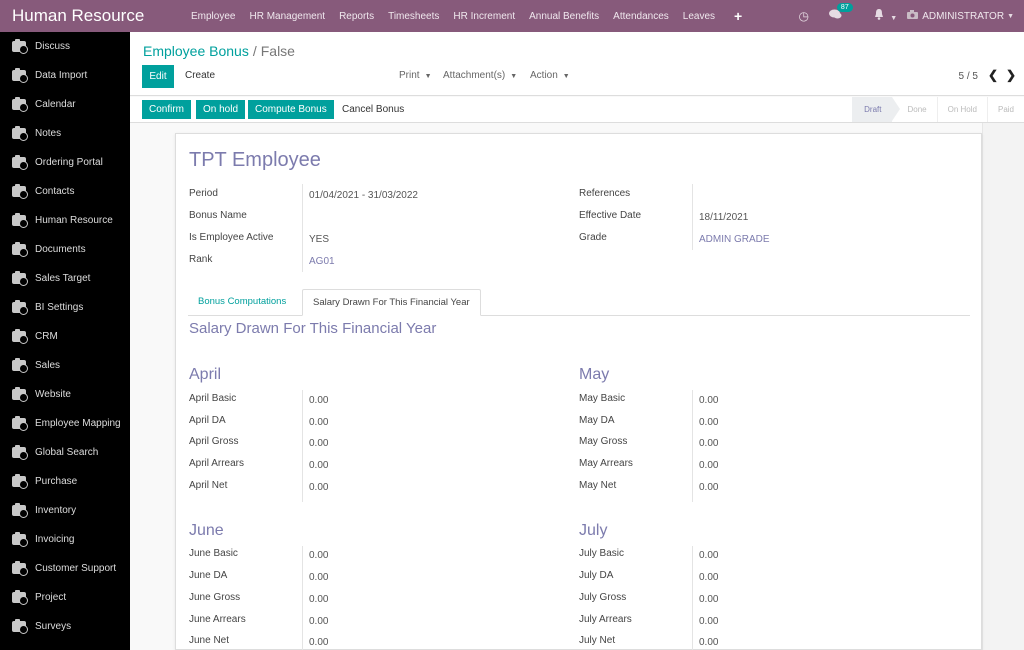 Image resolution: width=1024 pixels, height=650 pixels. I want to click on sidebar-item-inventory: Inventory, so click(65, 510).